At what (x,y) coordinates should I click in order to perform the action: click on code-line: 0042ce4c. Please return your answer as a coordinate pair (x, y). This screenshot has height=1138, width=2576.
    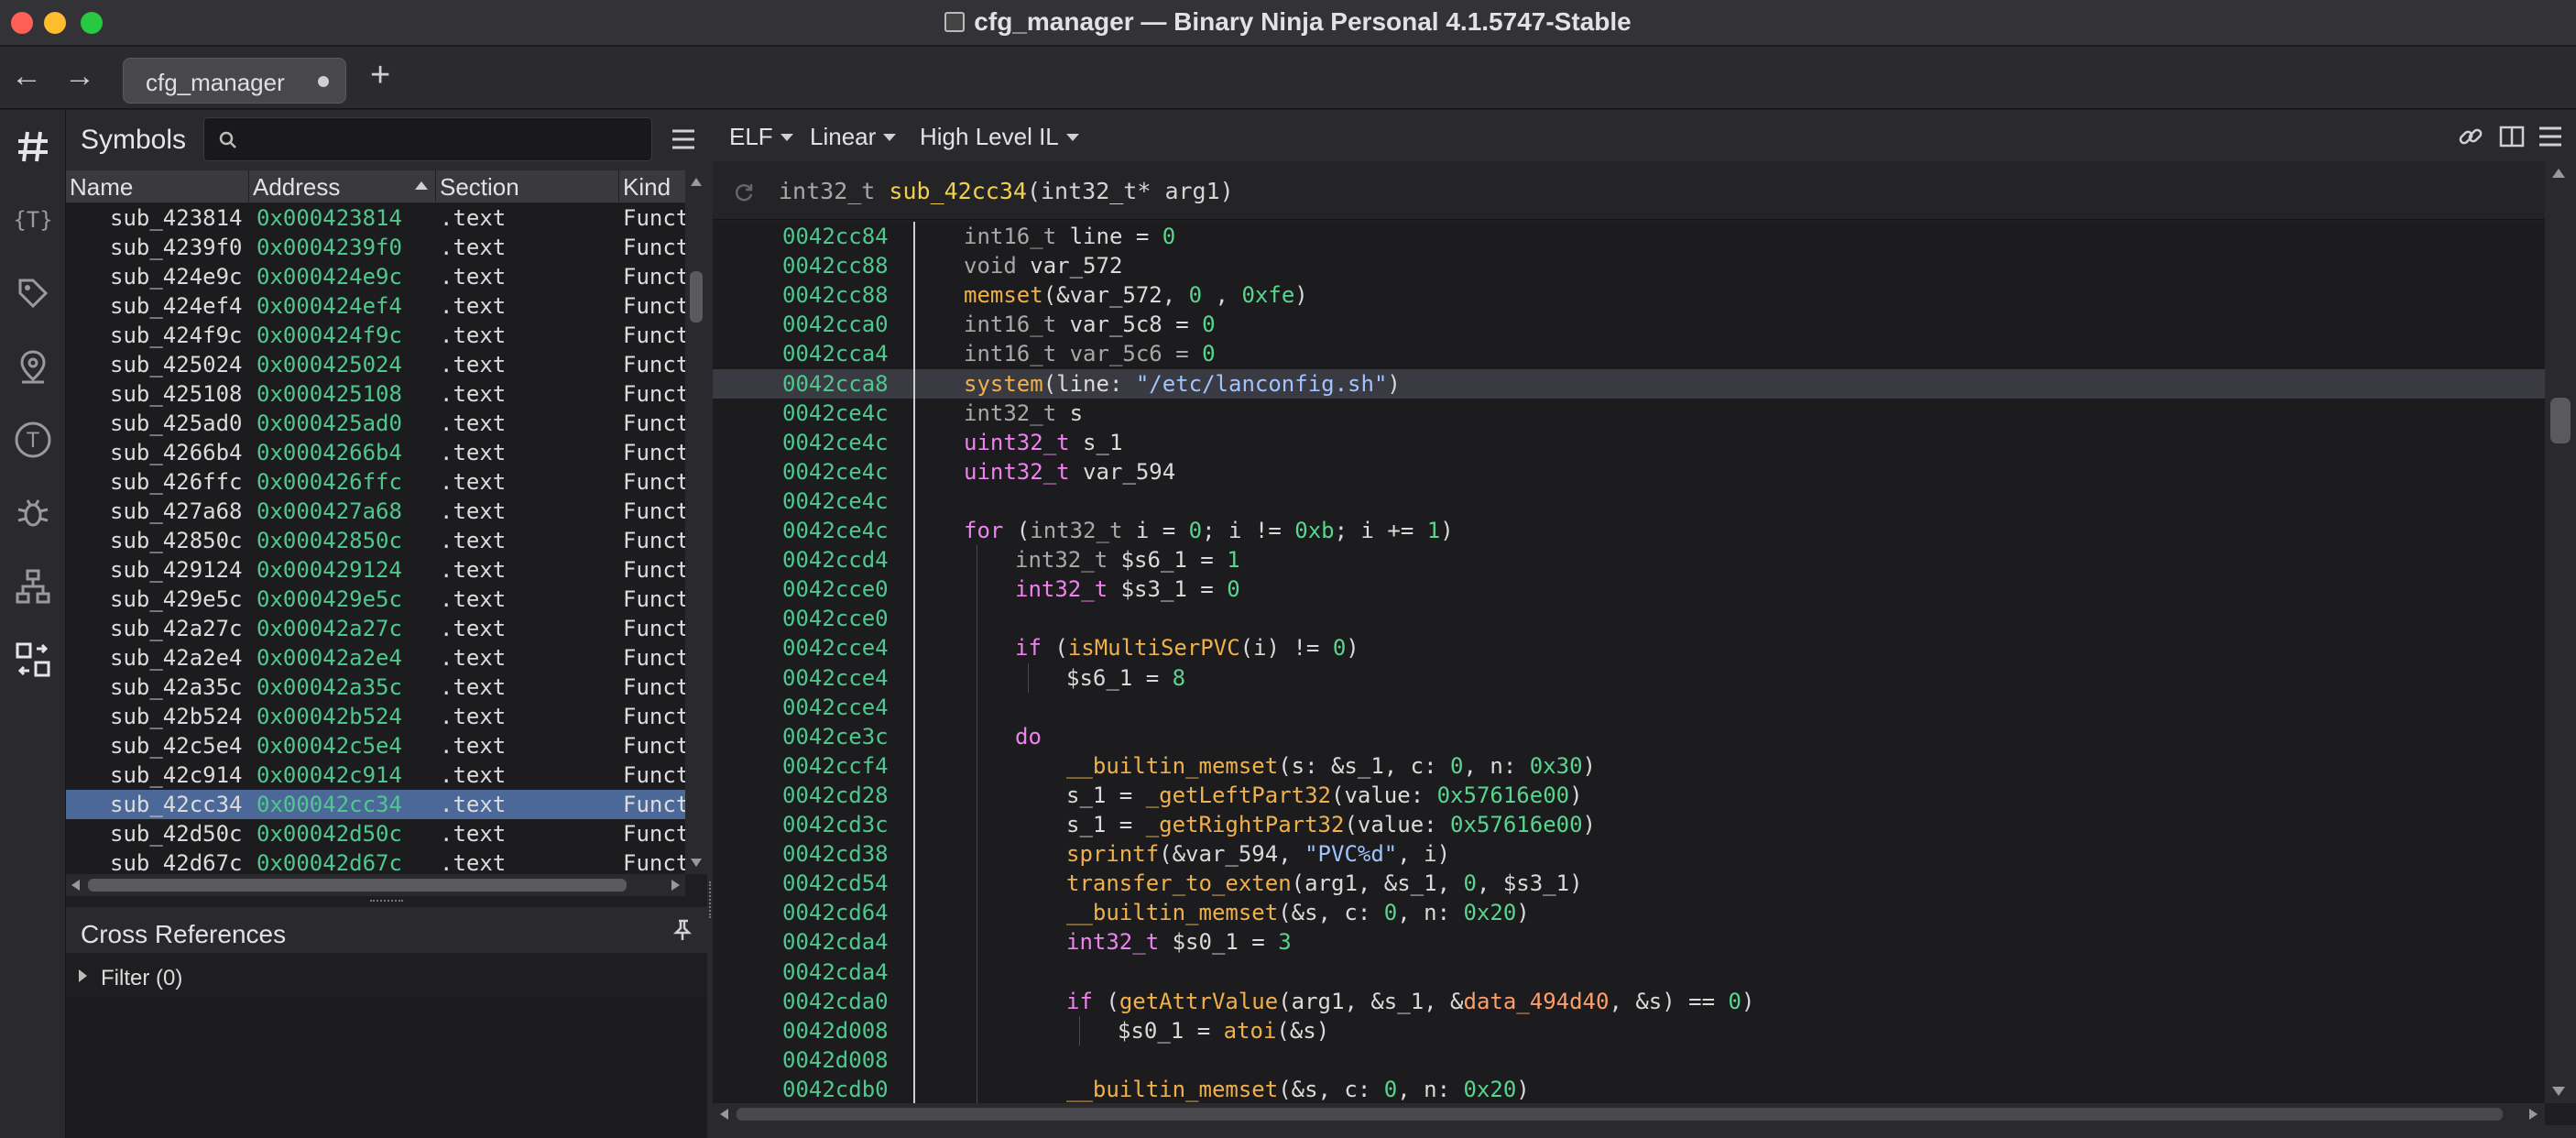
    Looking at the image, I should click on (1629, 501).